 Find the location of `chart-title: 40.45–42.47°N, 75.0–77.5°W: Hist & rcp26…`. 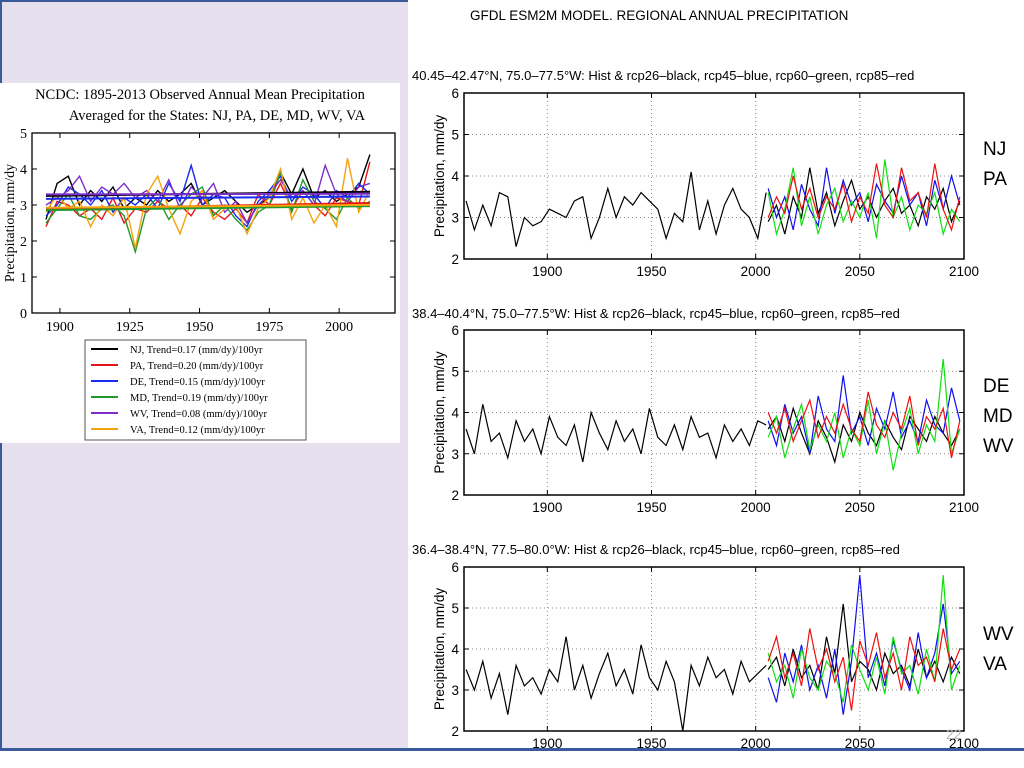

chart-title: 40.45–42.47°N, 75.0–77.5°W: Hist & rcp26… is located at coordinates (663, 75).